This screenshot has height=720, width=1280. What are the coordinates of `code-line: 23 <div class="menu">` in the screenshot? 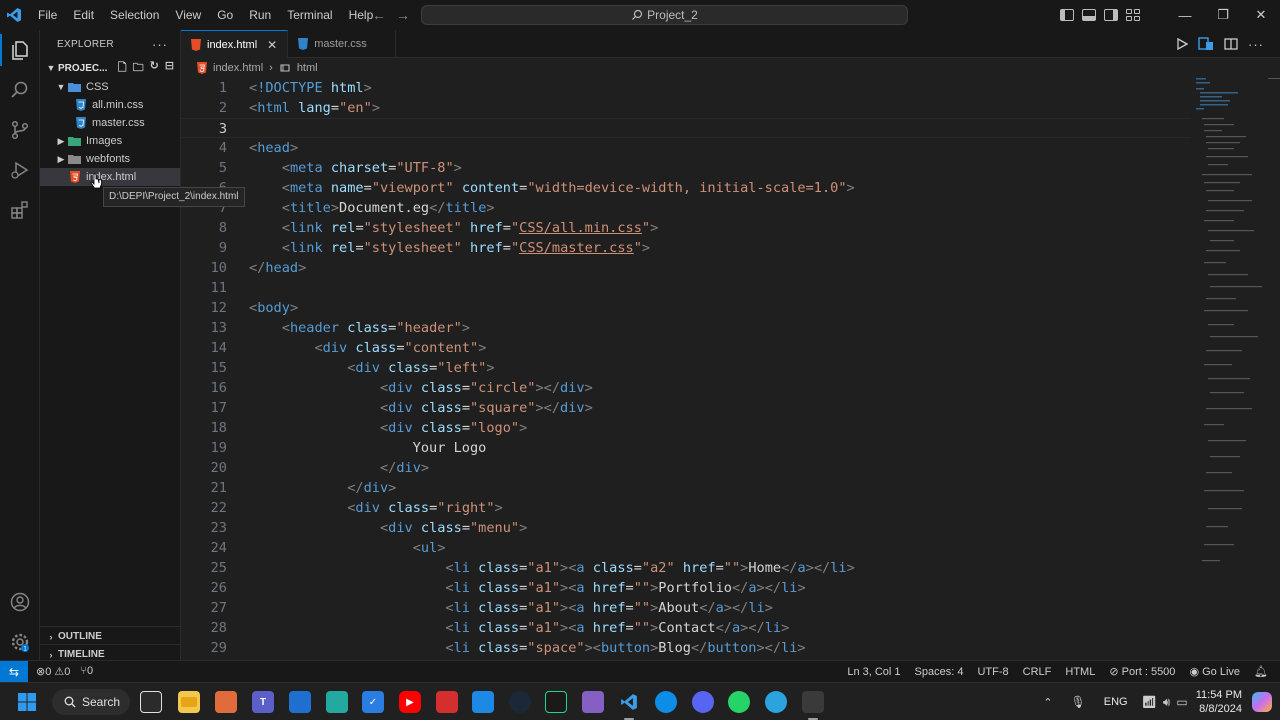 It's located at (686, 528).